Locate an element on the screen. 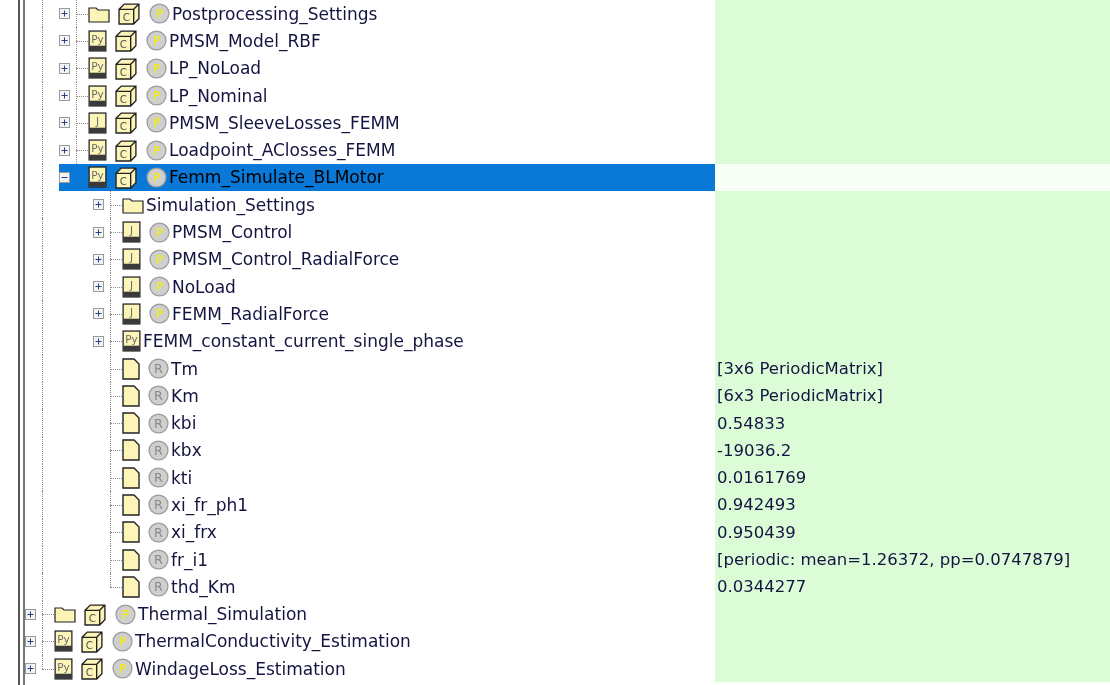 This screenshot has height=685, width=1110. value-cell: [6x3 PeriodicMatrix] is located at coordinates (912, 396).